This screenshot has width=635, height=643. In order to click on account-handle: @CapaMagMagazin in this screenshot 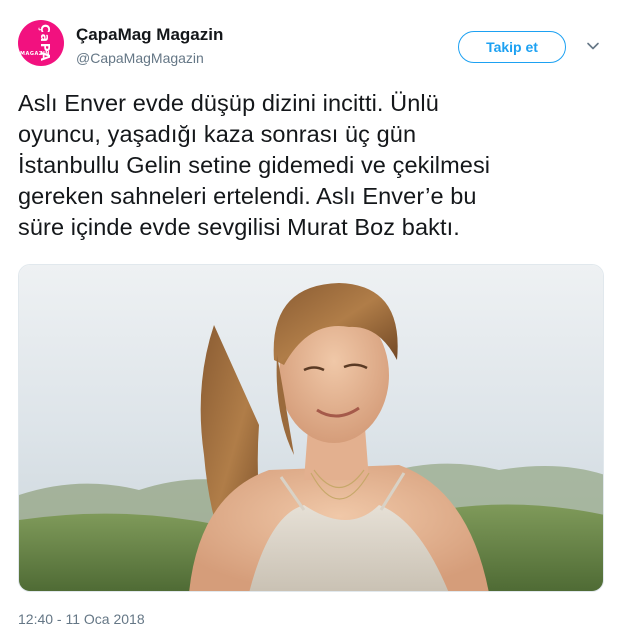, I will do `click(140, 58)`.